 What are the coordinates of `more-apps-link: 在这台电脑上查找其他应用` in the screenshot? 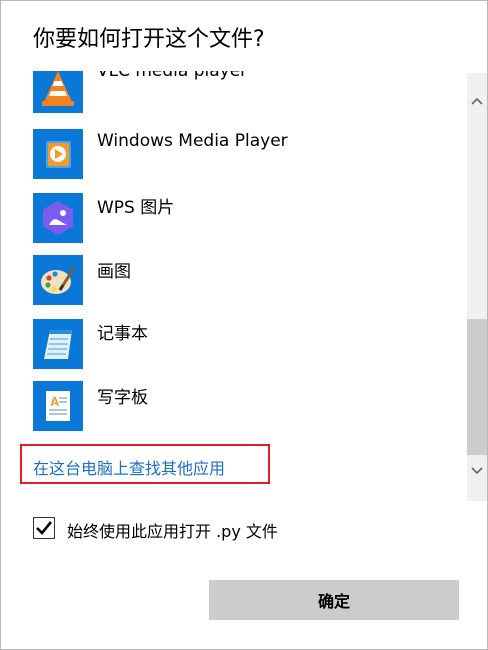 It's located at (145, 464).